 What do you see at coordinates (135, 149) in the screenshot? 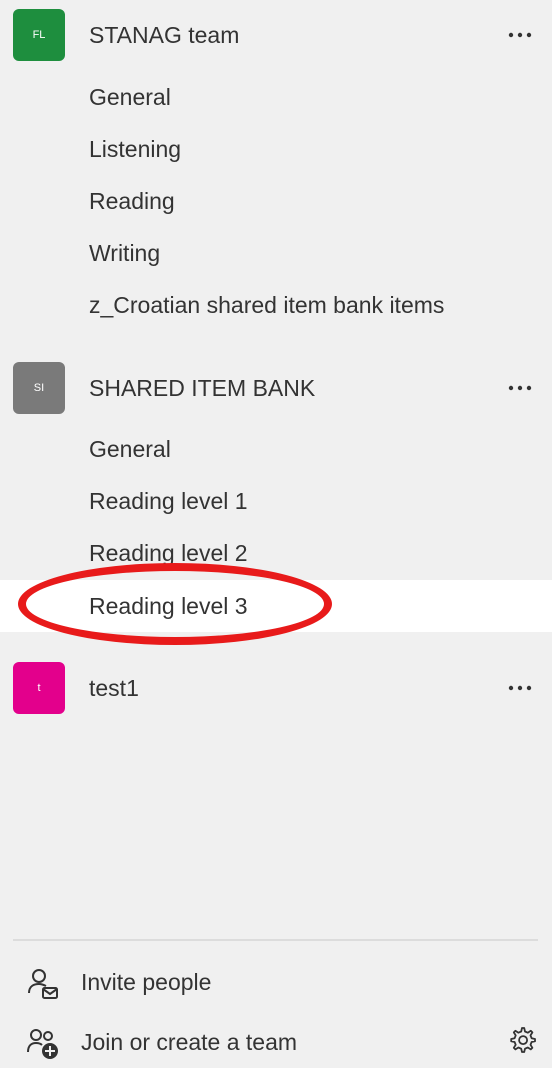
I see `channel-label: Listening` at bounding box center [135, 149].